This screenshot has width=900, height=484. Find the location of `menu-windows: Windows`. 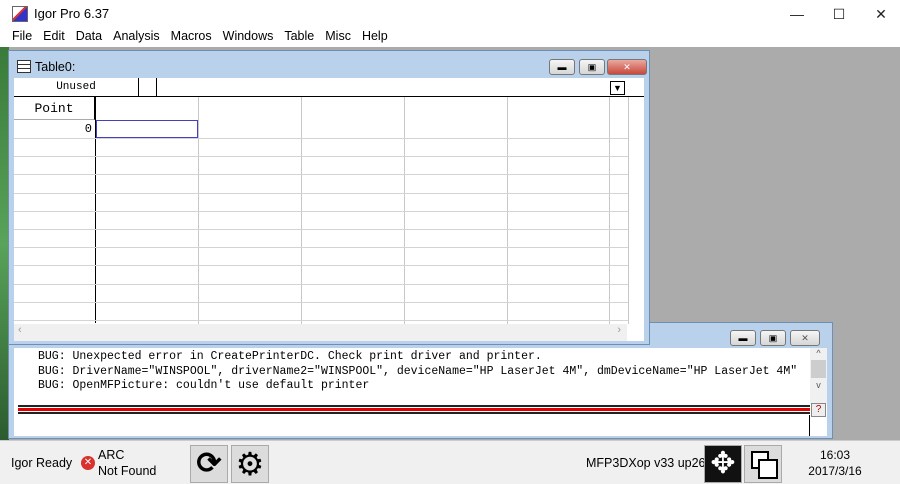

menu-windows: Windows is located at coordinates (248, 37).